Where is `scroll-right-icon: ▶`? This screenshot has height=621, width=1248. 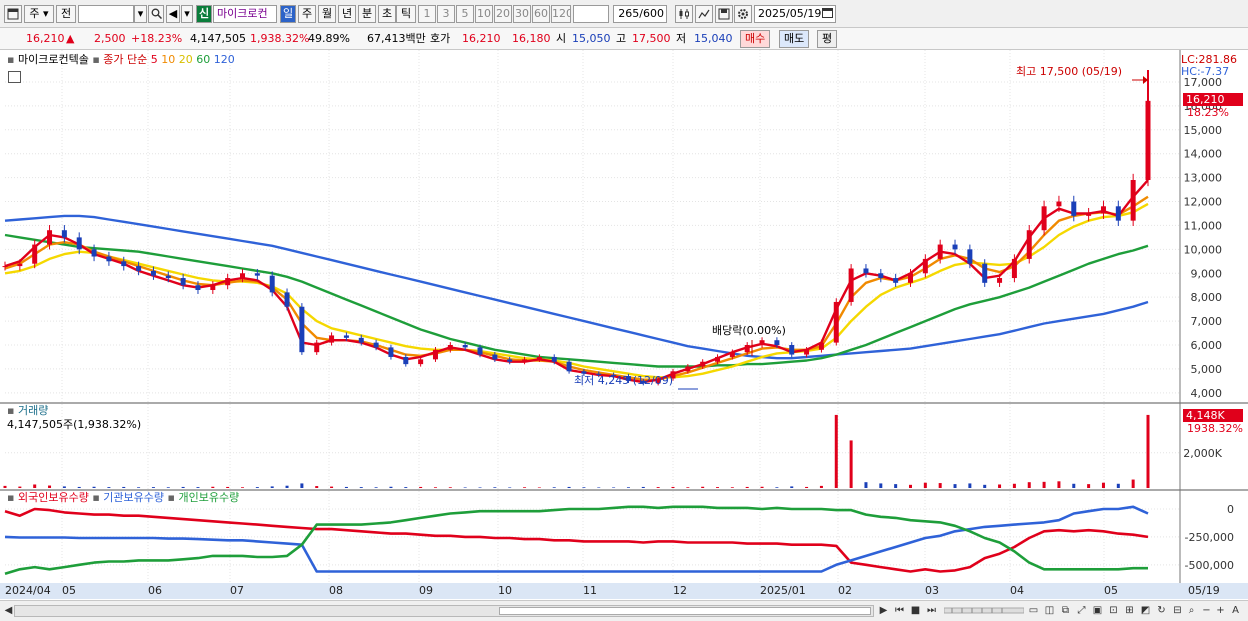
scroll-right-icon: ▶ is located at coordinates (883, 611).